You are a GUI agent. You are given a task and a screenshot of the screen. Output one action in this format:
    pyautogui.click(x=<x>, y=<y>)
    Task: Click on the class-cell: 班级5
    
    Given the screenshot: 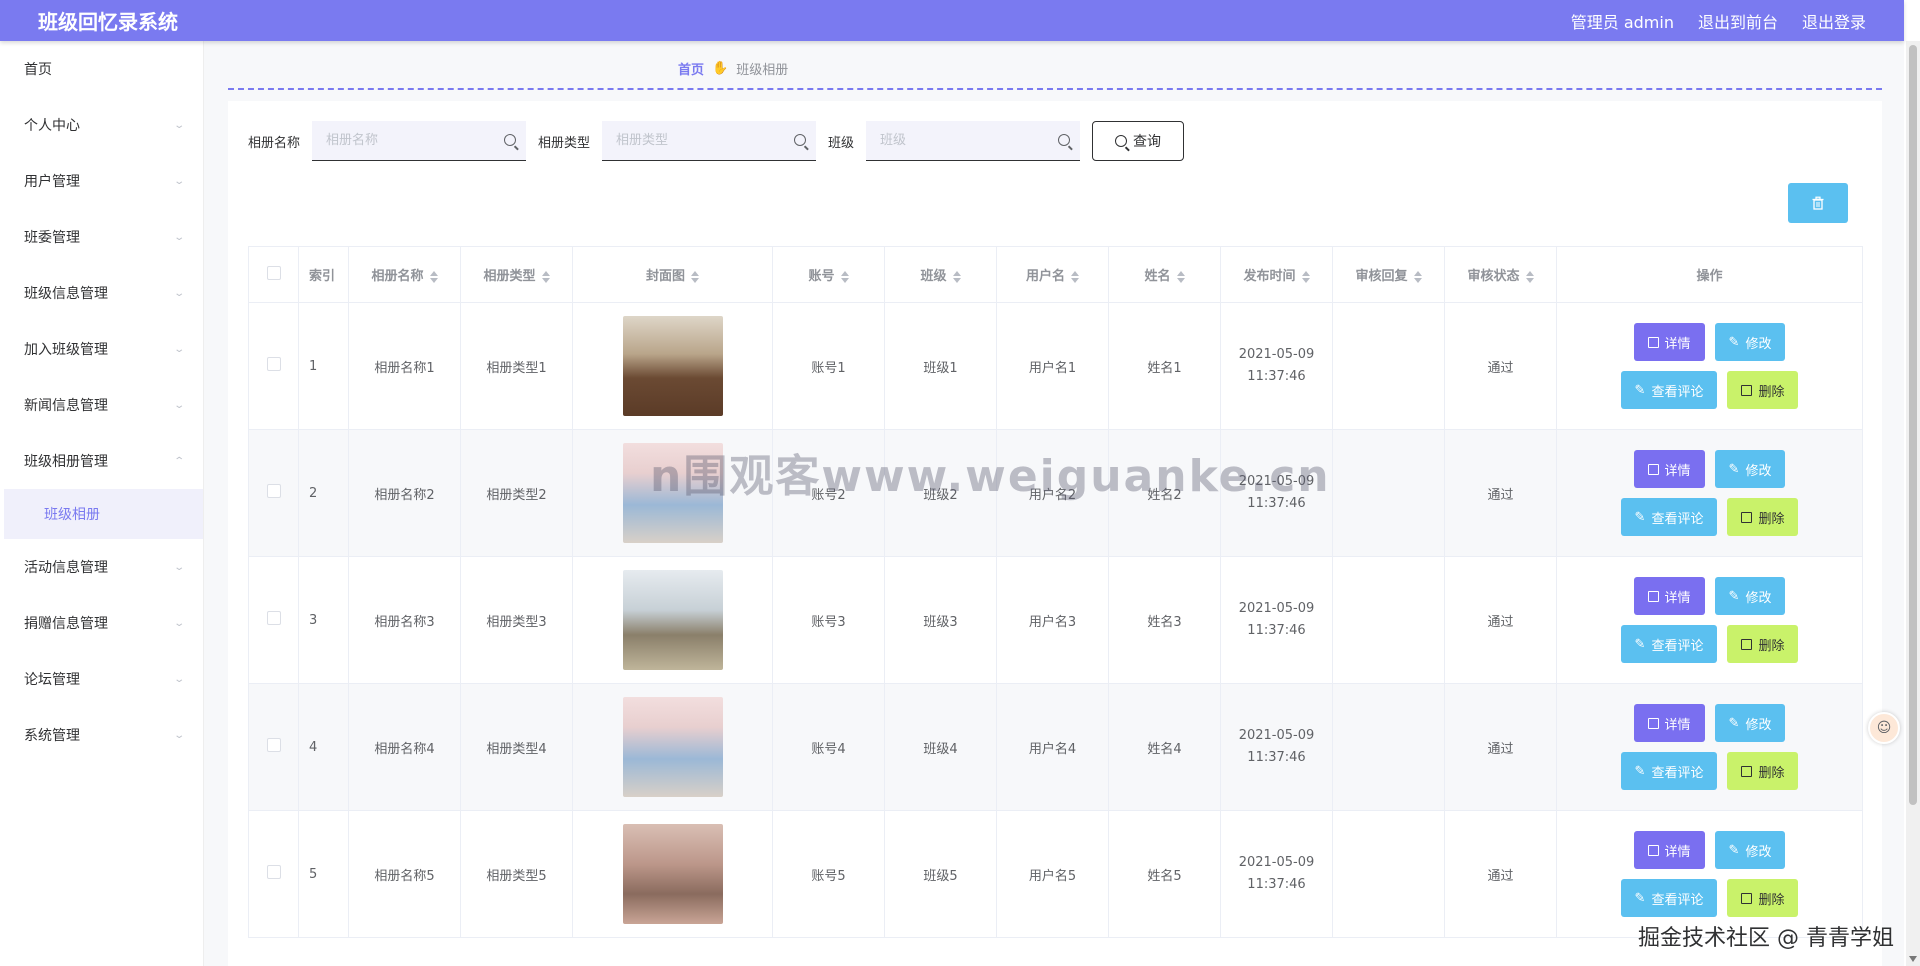 What is the action you would take?
    pyautogui.click(x=940, y=874)
    